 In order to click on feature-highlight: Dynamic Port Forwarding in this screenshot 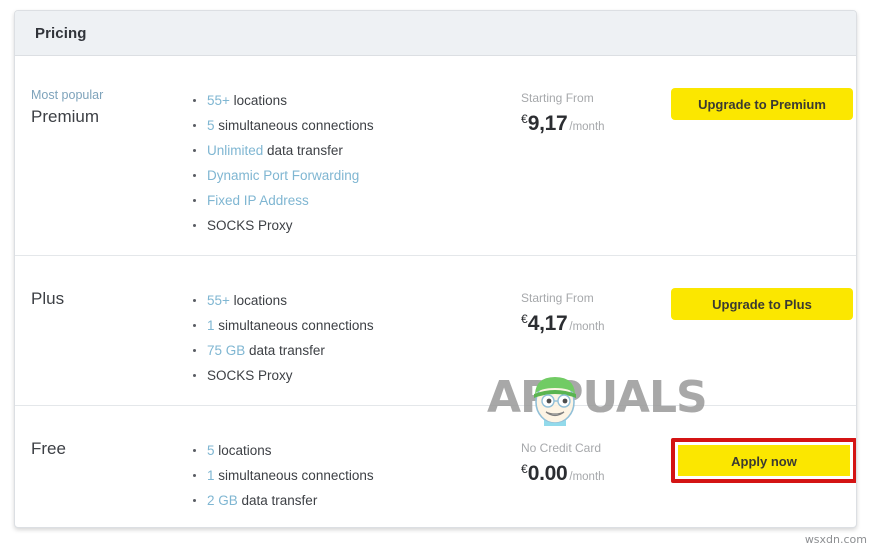, I will do `click(283, 175)`.